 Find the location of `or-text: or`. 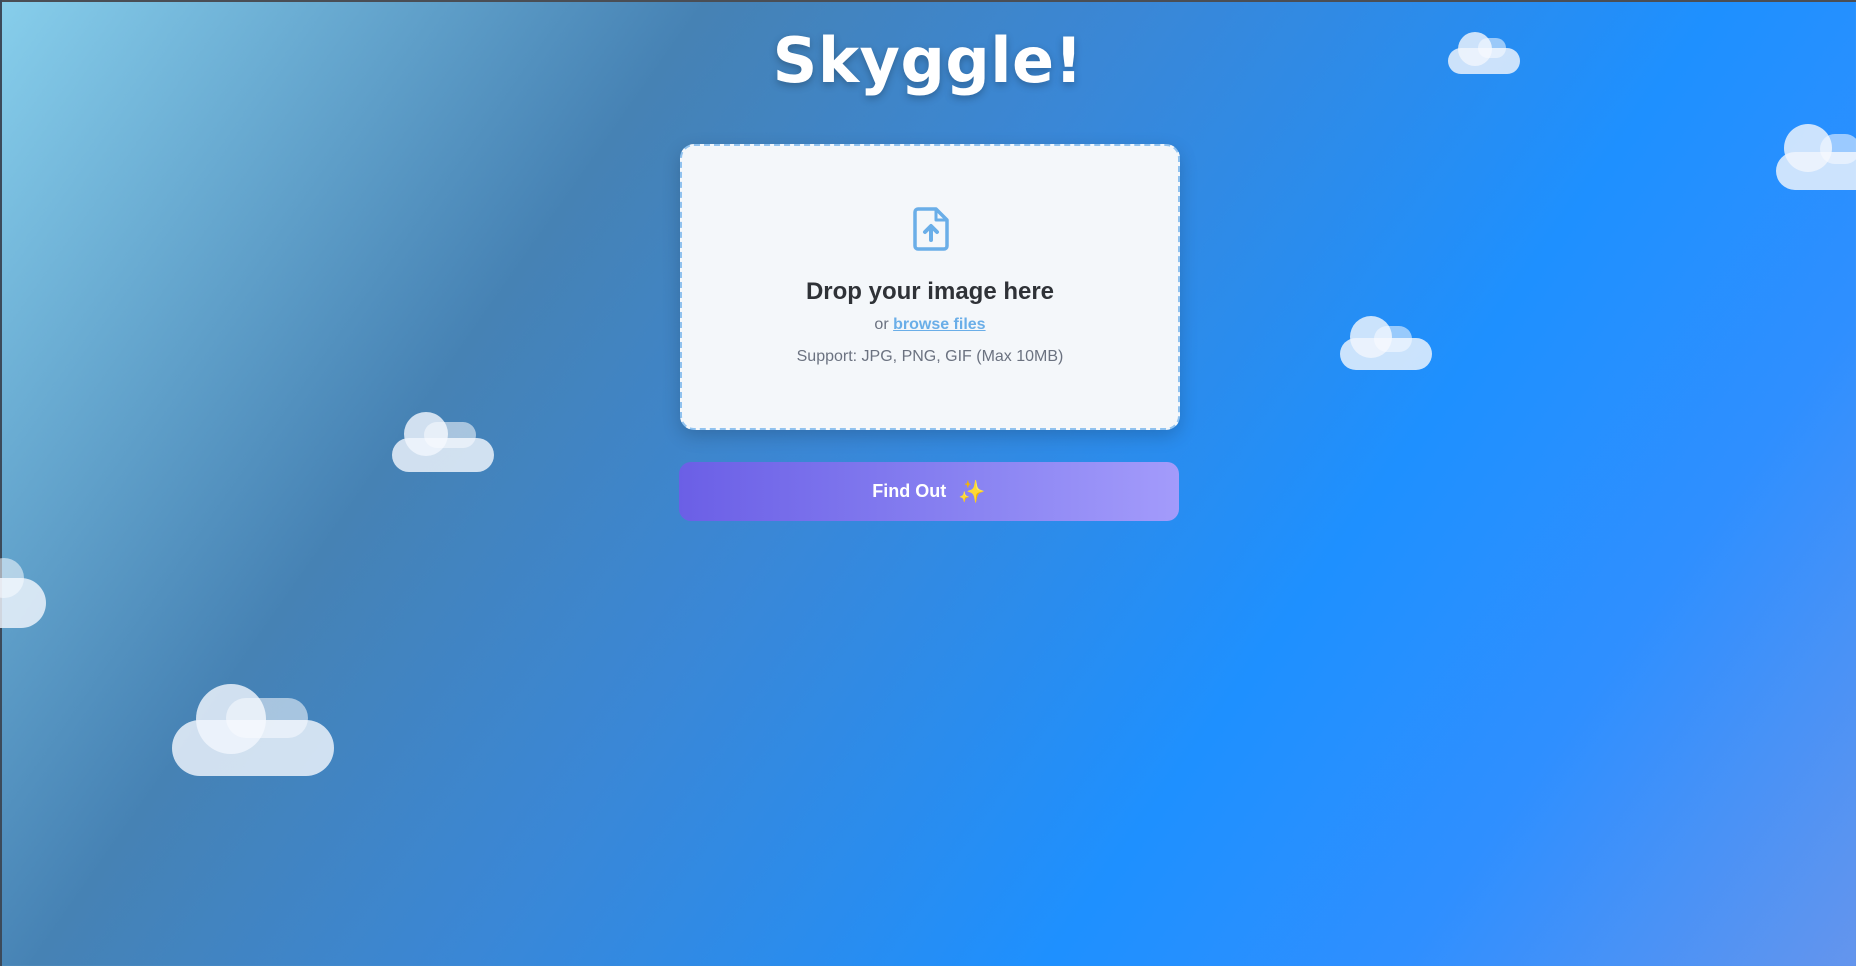

or-text: or is located at coordinates (884, 324).